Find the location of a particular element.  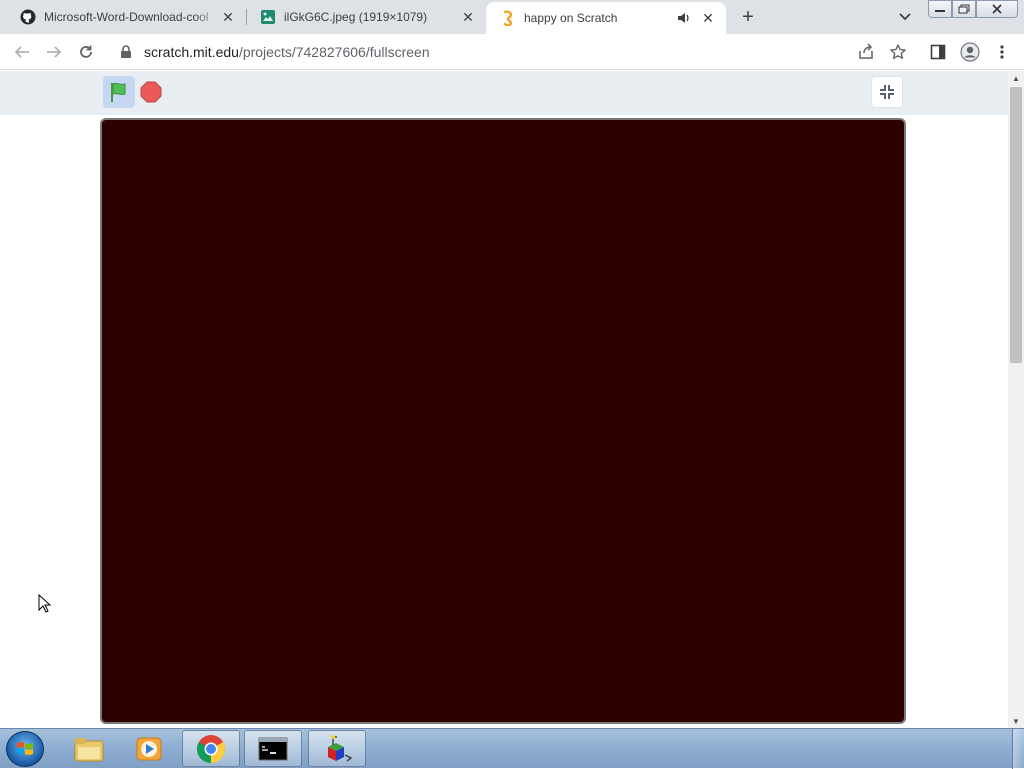

url-path: /projects/742827606/fullscreen is located at coordinates (334, 52).